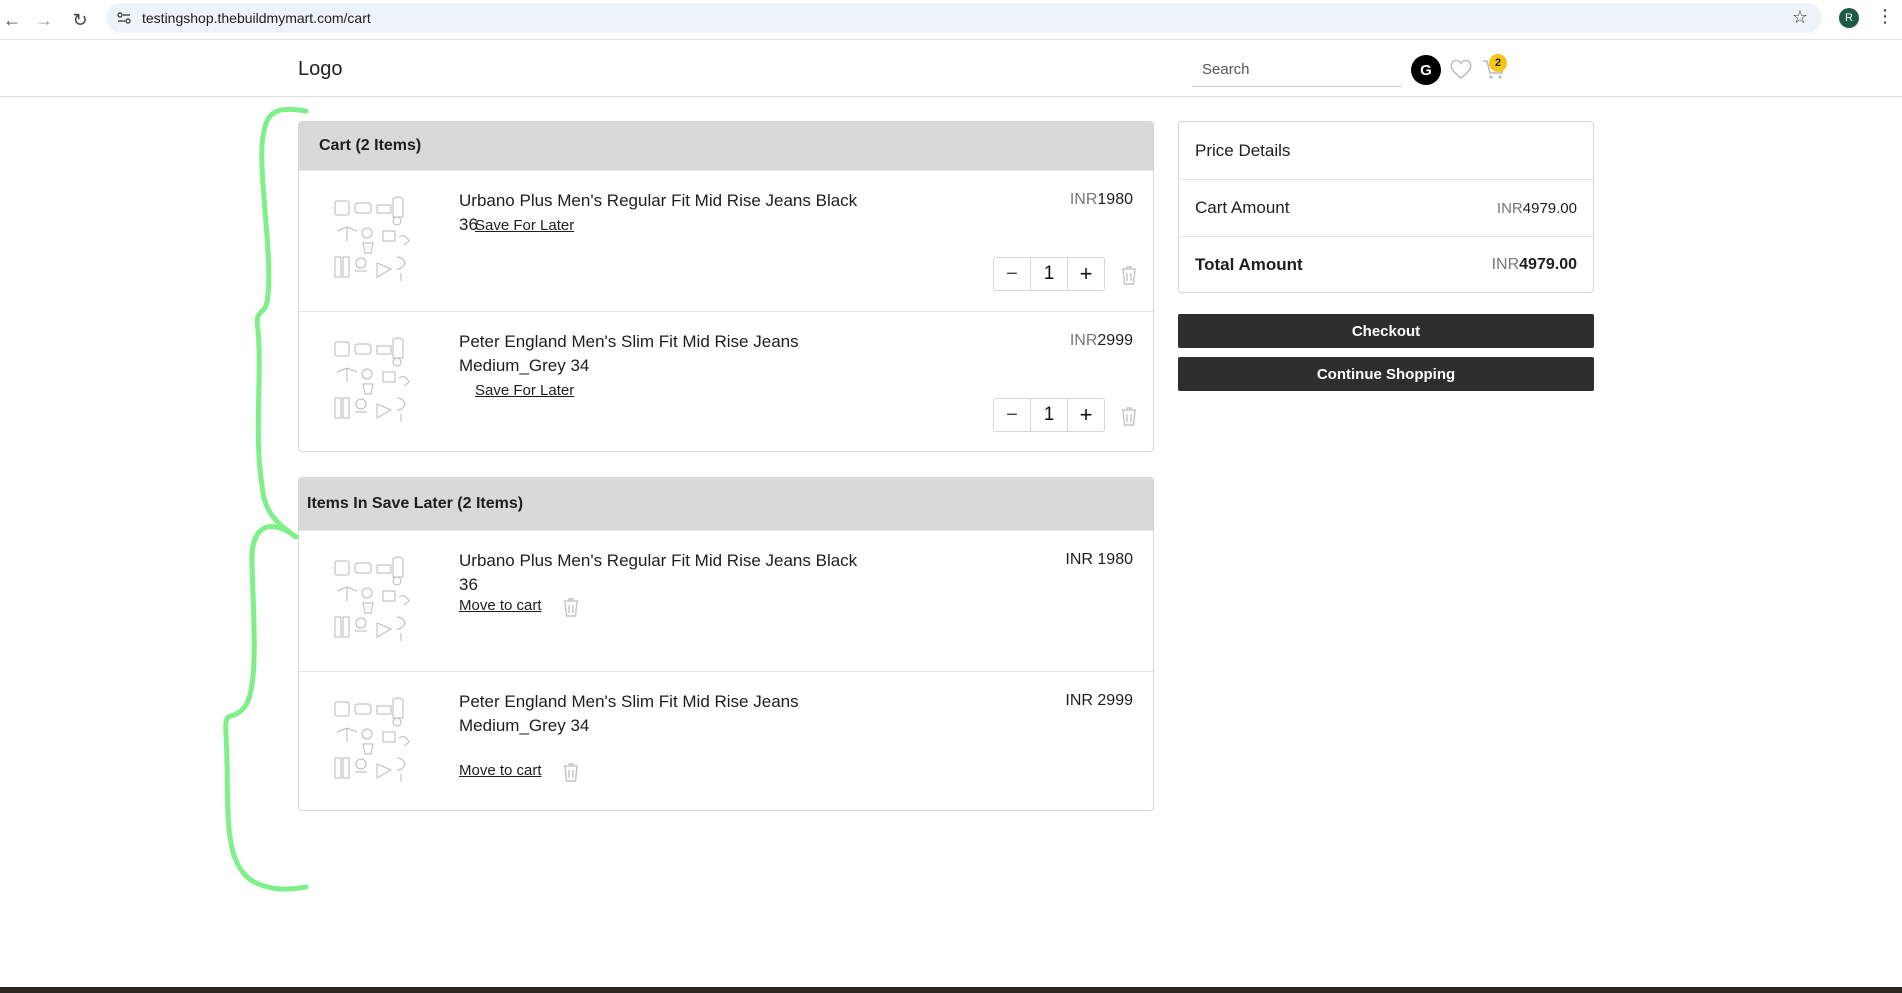 This screenshot has width=1902, height=993. I want to click on reload-icon: ↻, so click(80, 20).